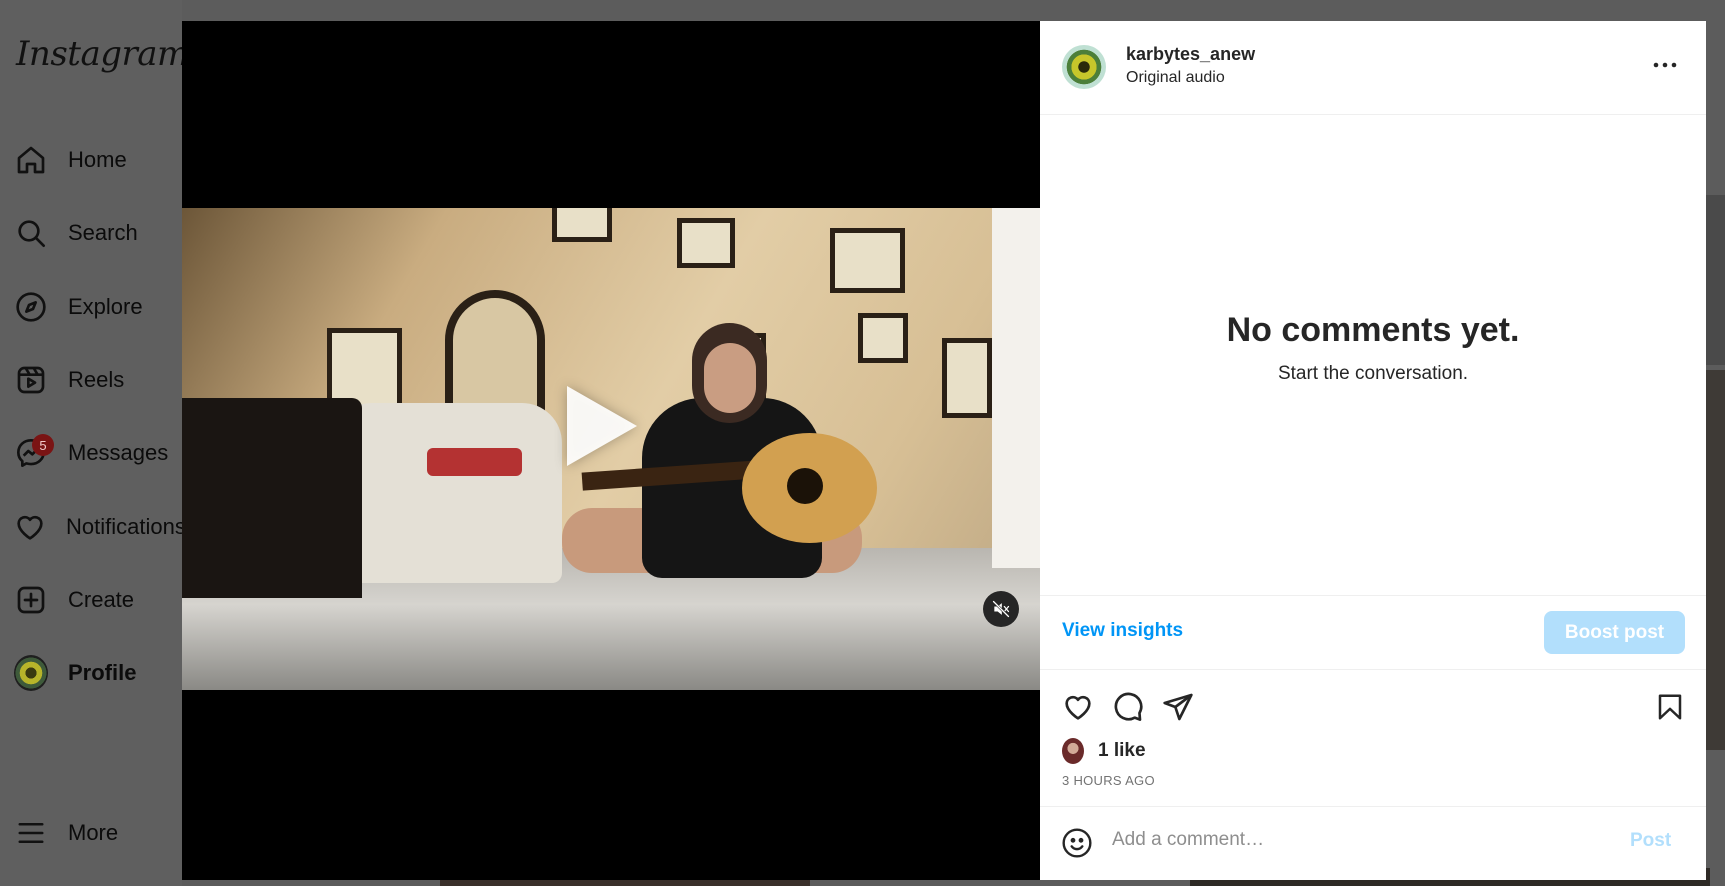 This screenshot has height=886, width=1725. I want to click on sidebar-item-reels: Reels, so click(99, 380).